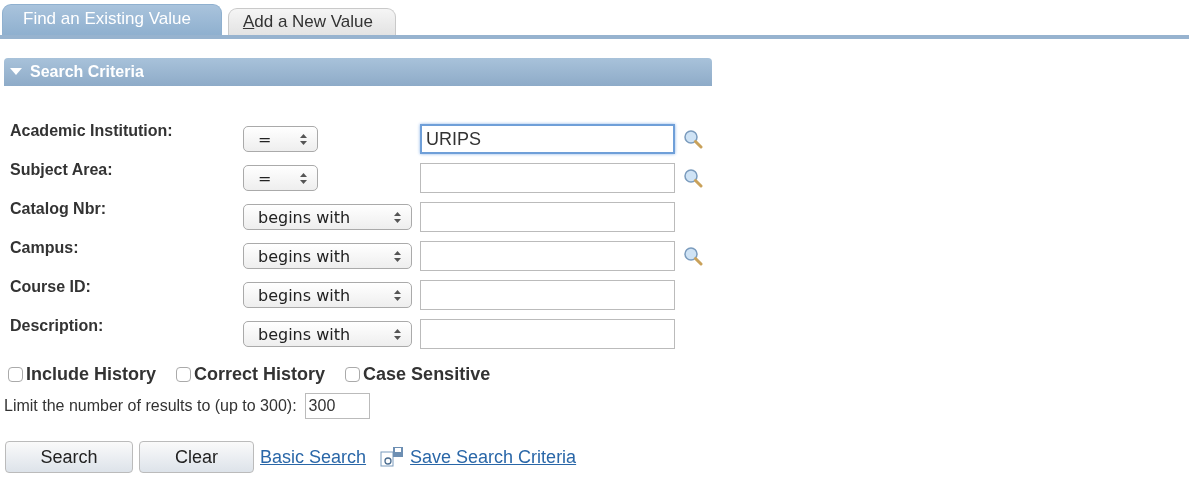  I want to click on checkbox-label: Case Sensitive, so click(427, 374).